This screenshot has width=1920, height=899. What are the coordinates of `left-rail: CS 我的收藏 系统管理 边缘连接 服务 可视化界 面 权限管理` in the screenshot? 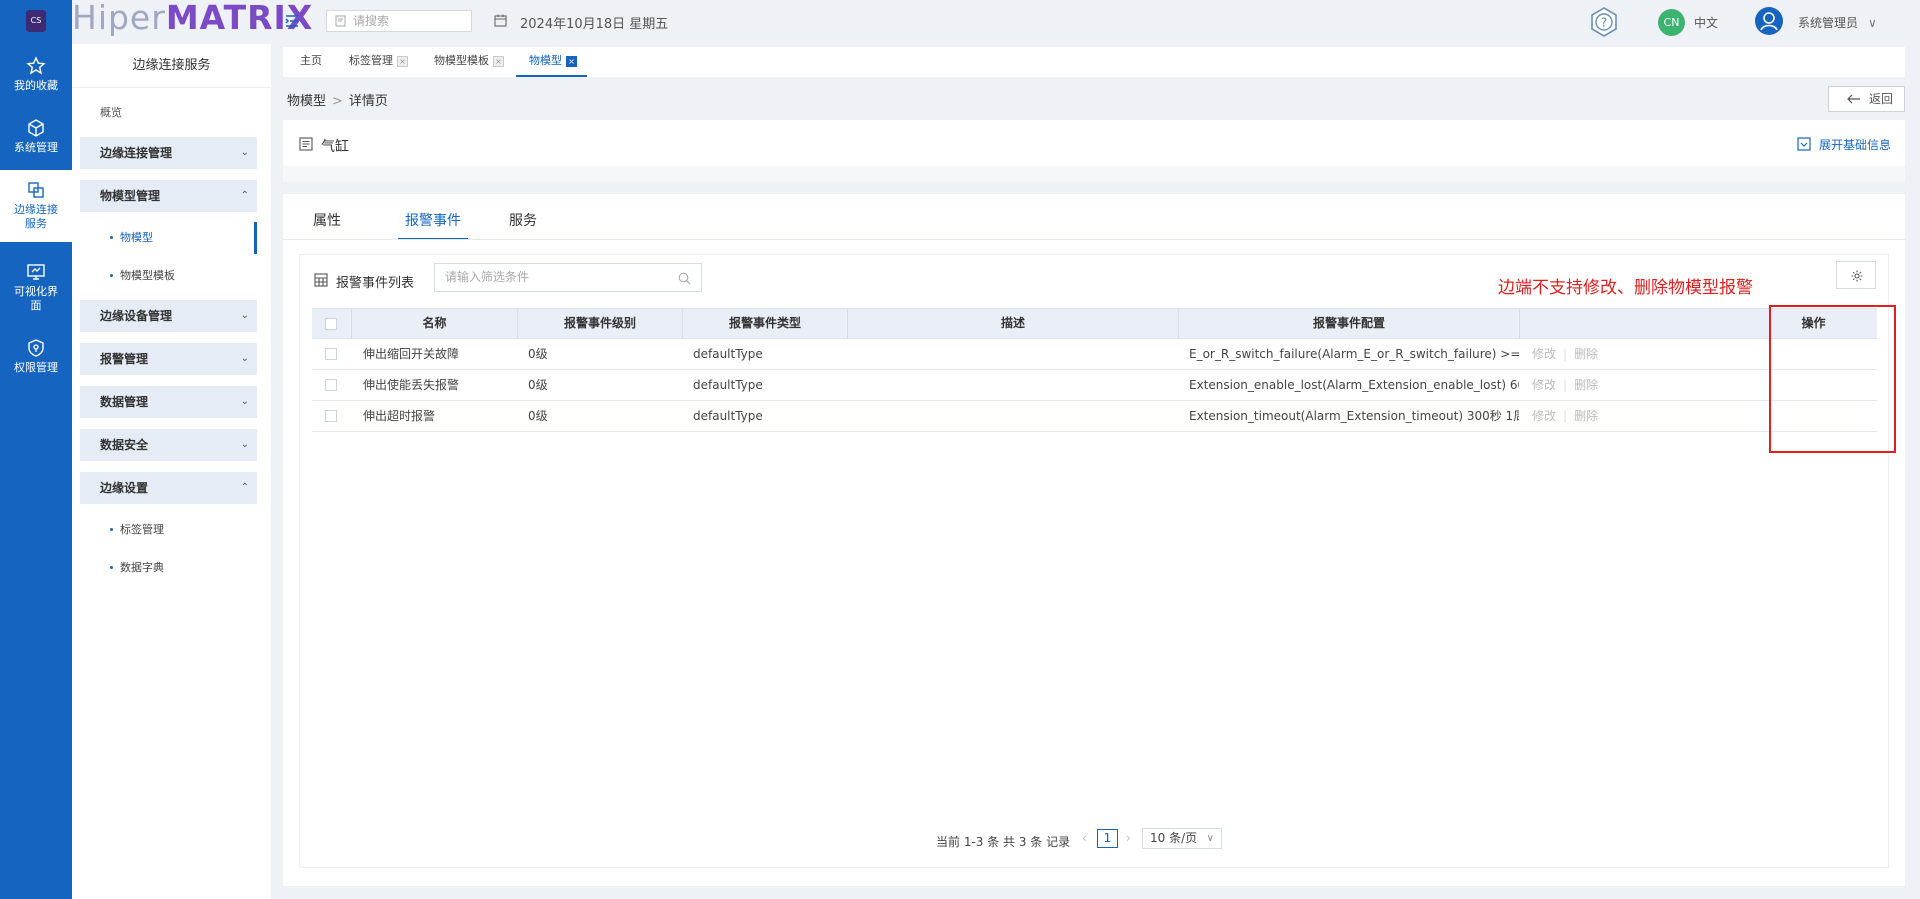 It's located at (36, 449).